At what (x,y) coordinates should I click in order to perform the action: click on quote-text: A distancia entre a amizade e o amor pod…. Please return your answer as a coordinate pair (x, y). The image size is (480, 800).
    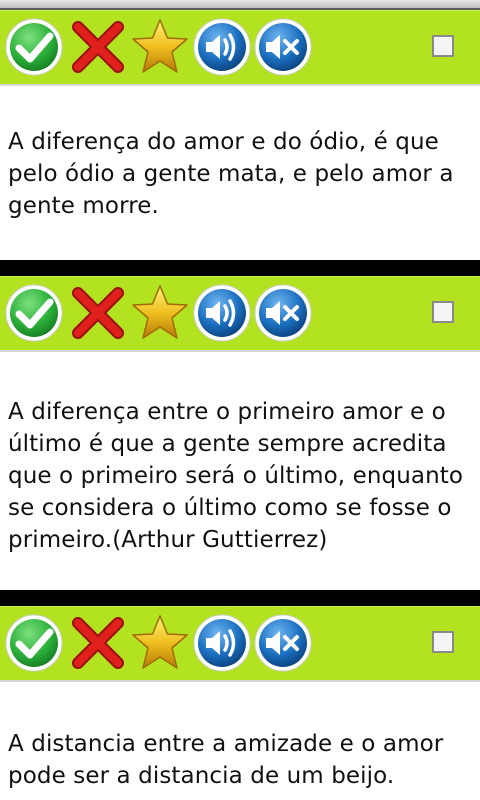
    Looking at the image, I should click on (226, 760).